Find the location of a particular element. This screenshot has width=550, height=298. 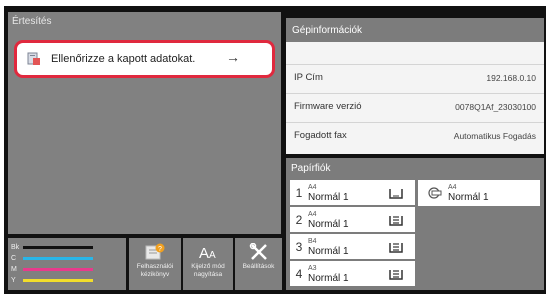

notification-item: Ellenőrizze a kapott adatokat. → is located at coordinates (144, 59).